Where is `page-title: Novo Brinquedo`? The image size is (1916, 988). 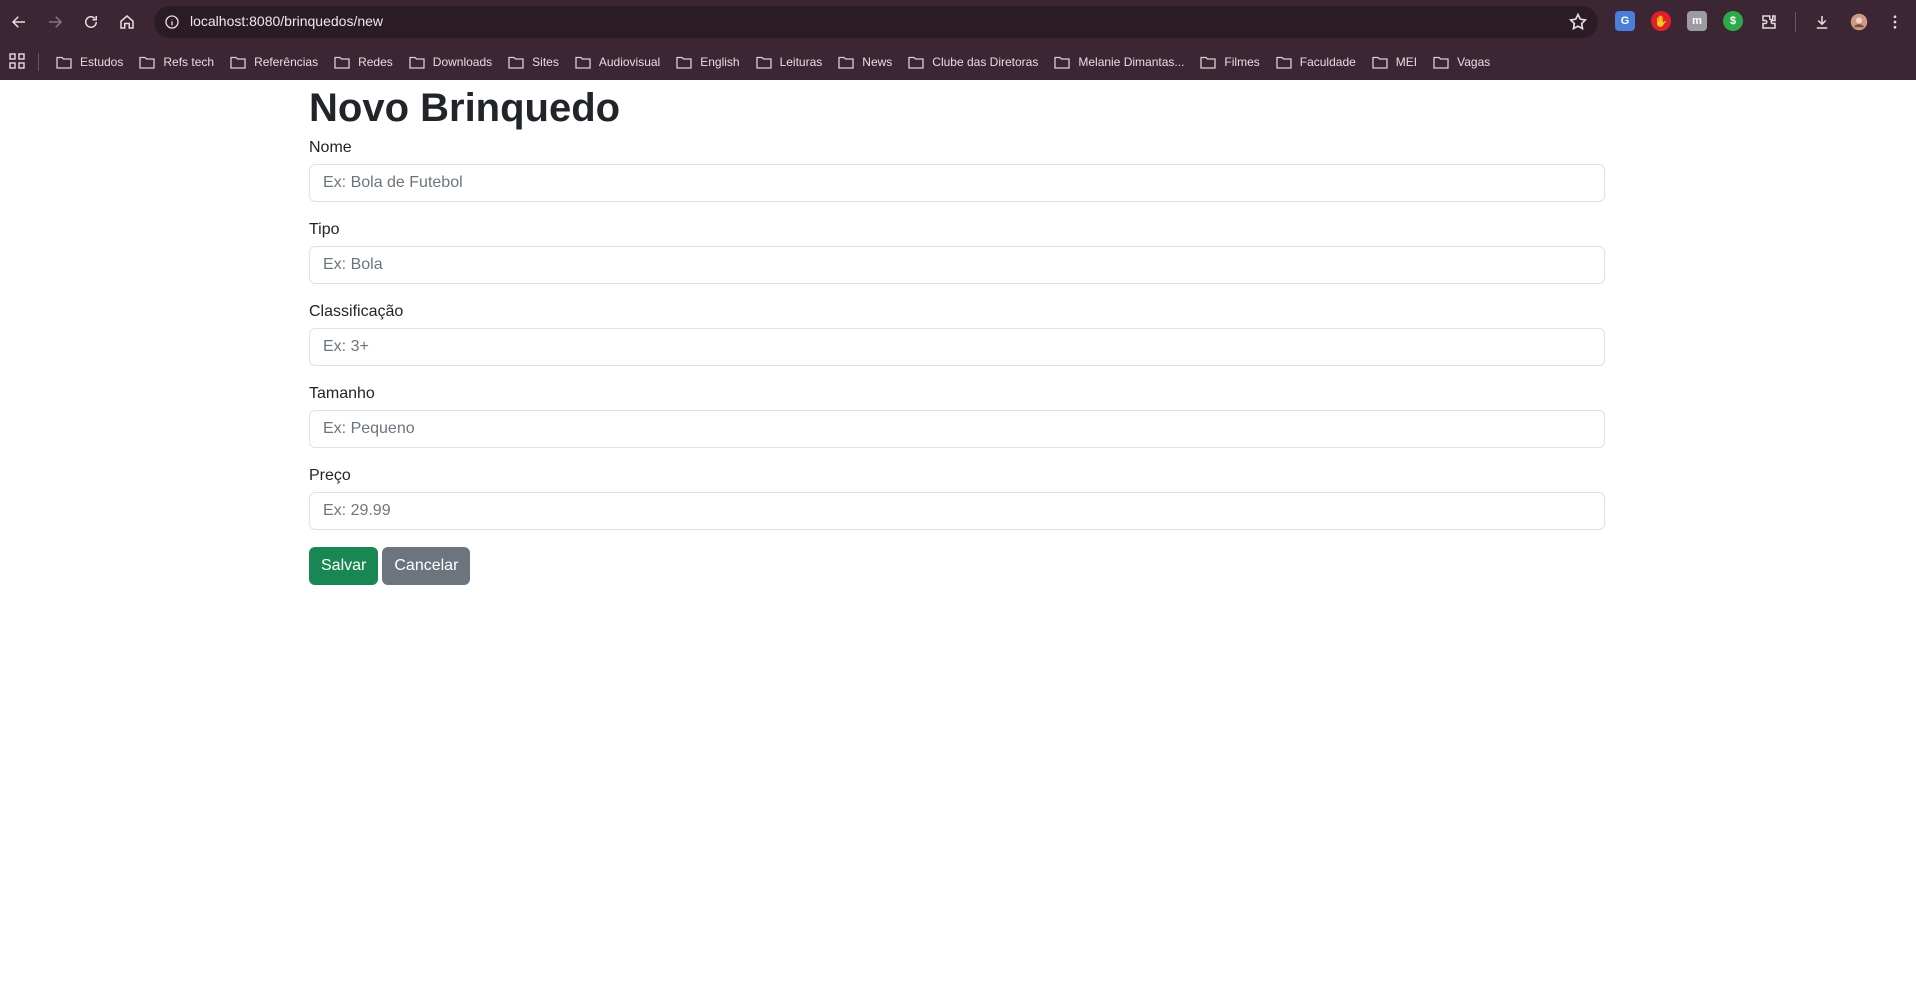
page-title: Novo Brinquedo is located at coordinates (465, 108).